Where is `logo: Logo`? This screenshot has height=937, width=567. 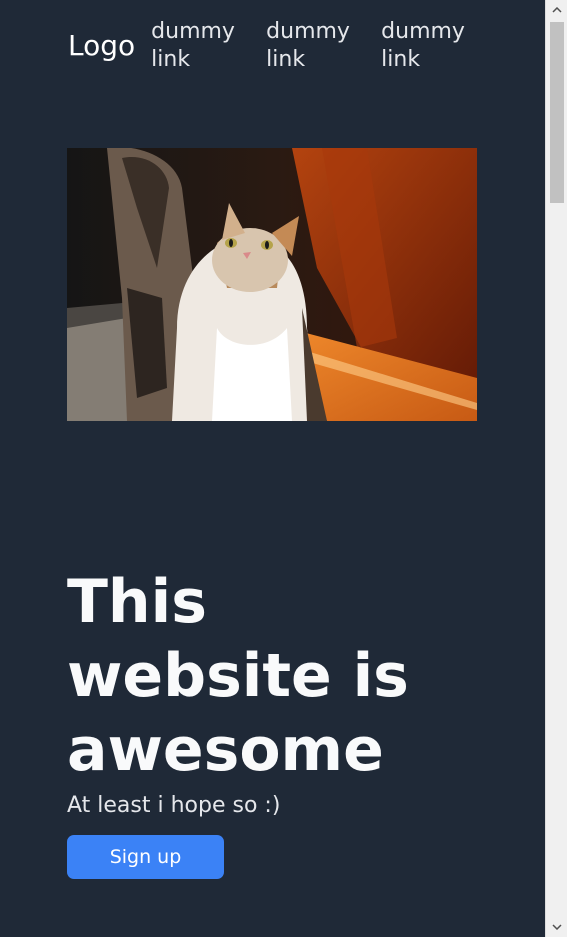 logo: Logo is located at coordinates (102, 45).